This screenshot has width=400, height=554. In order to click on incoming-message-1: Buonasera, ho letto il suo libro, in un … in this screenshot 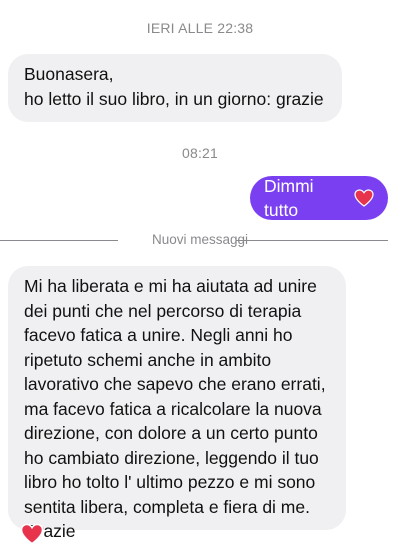, I will do `click(175, 88)`.